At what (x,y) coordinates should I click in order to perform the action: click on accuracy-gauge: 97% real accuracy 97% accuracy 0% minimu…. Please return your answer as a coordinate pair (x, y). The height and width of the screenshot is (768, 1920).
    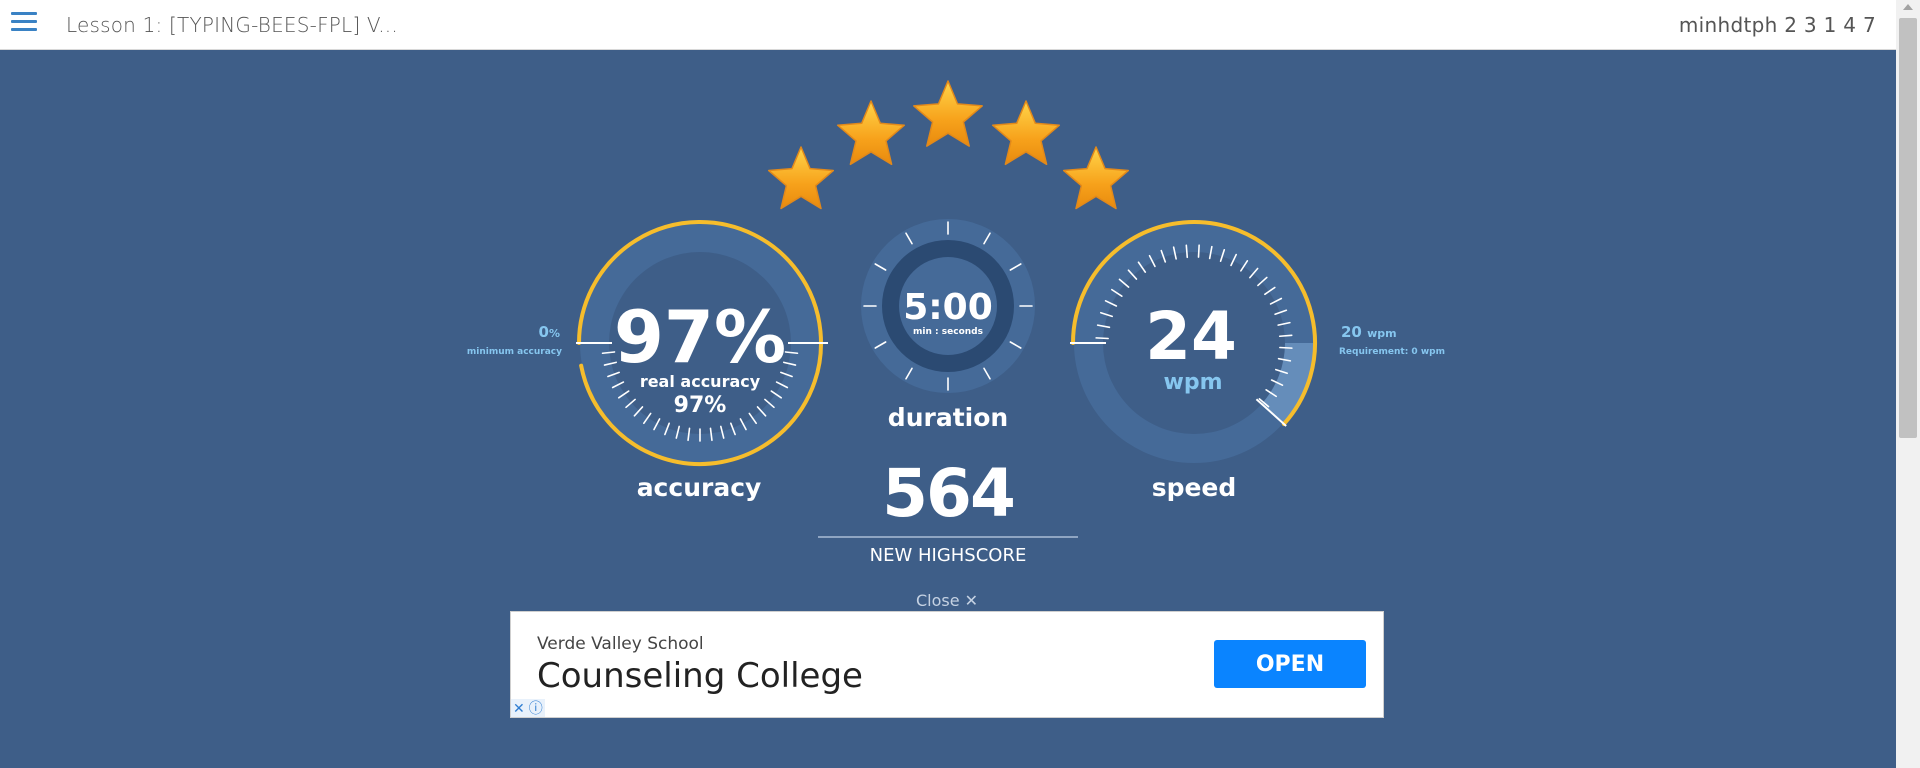
    Looking at the image, I should click on (647, 361).